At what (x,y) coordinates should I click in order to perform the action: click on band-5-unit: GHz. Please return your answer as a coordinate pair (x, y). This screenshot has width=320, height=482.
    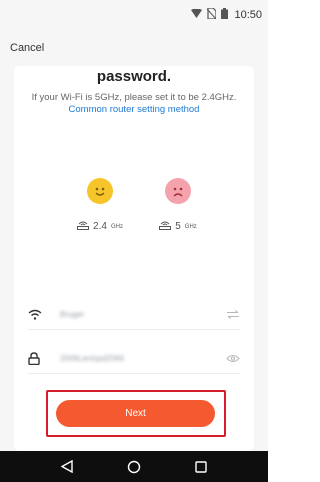
    Looking at the image, I should click on (190, 226).